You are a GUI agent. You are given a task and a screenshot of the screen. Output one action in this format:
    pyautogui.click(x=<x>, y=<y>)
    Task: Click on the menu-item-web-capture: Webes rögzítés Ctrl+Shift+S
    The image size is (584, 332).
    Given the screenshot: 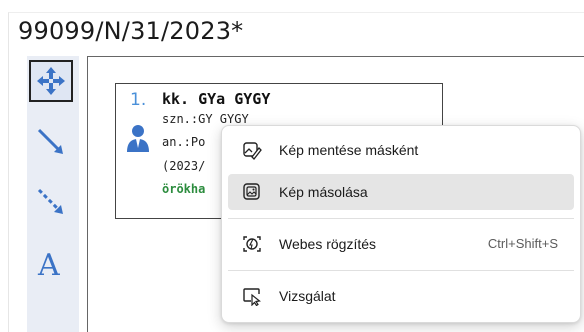 What is the action you would take?
    pyautogui.click(x=401, y=244)
    